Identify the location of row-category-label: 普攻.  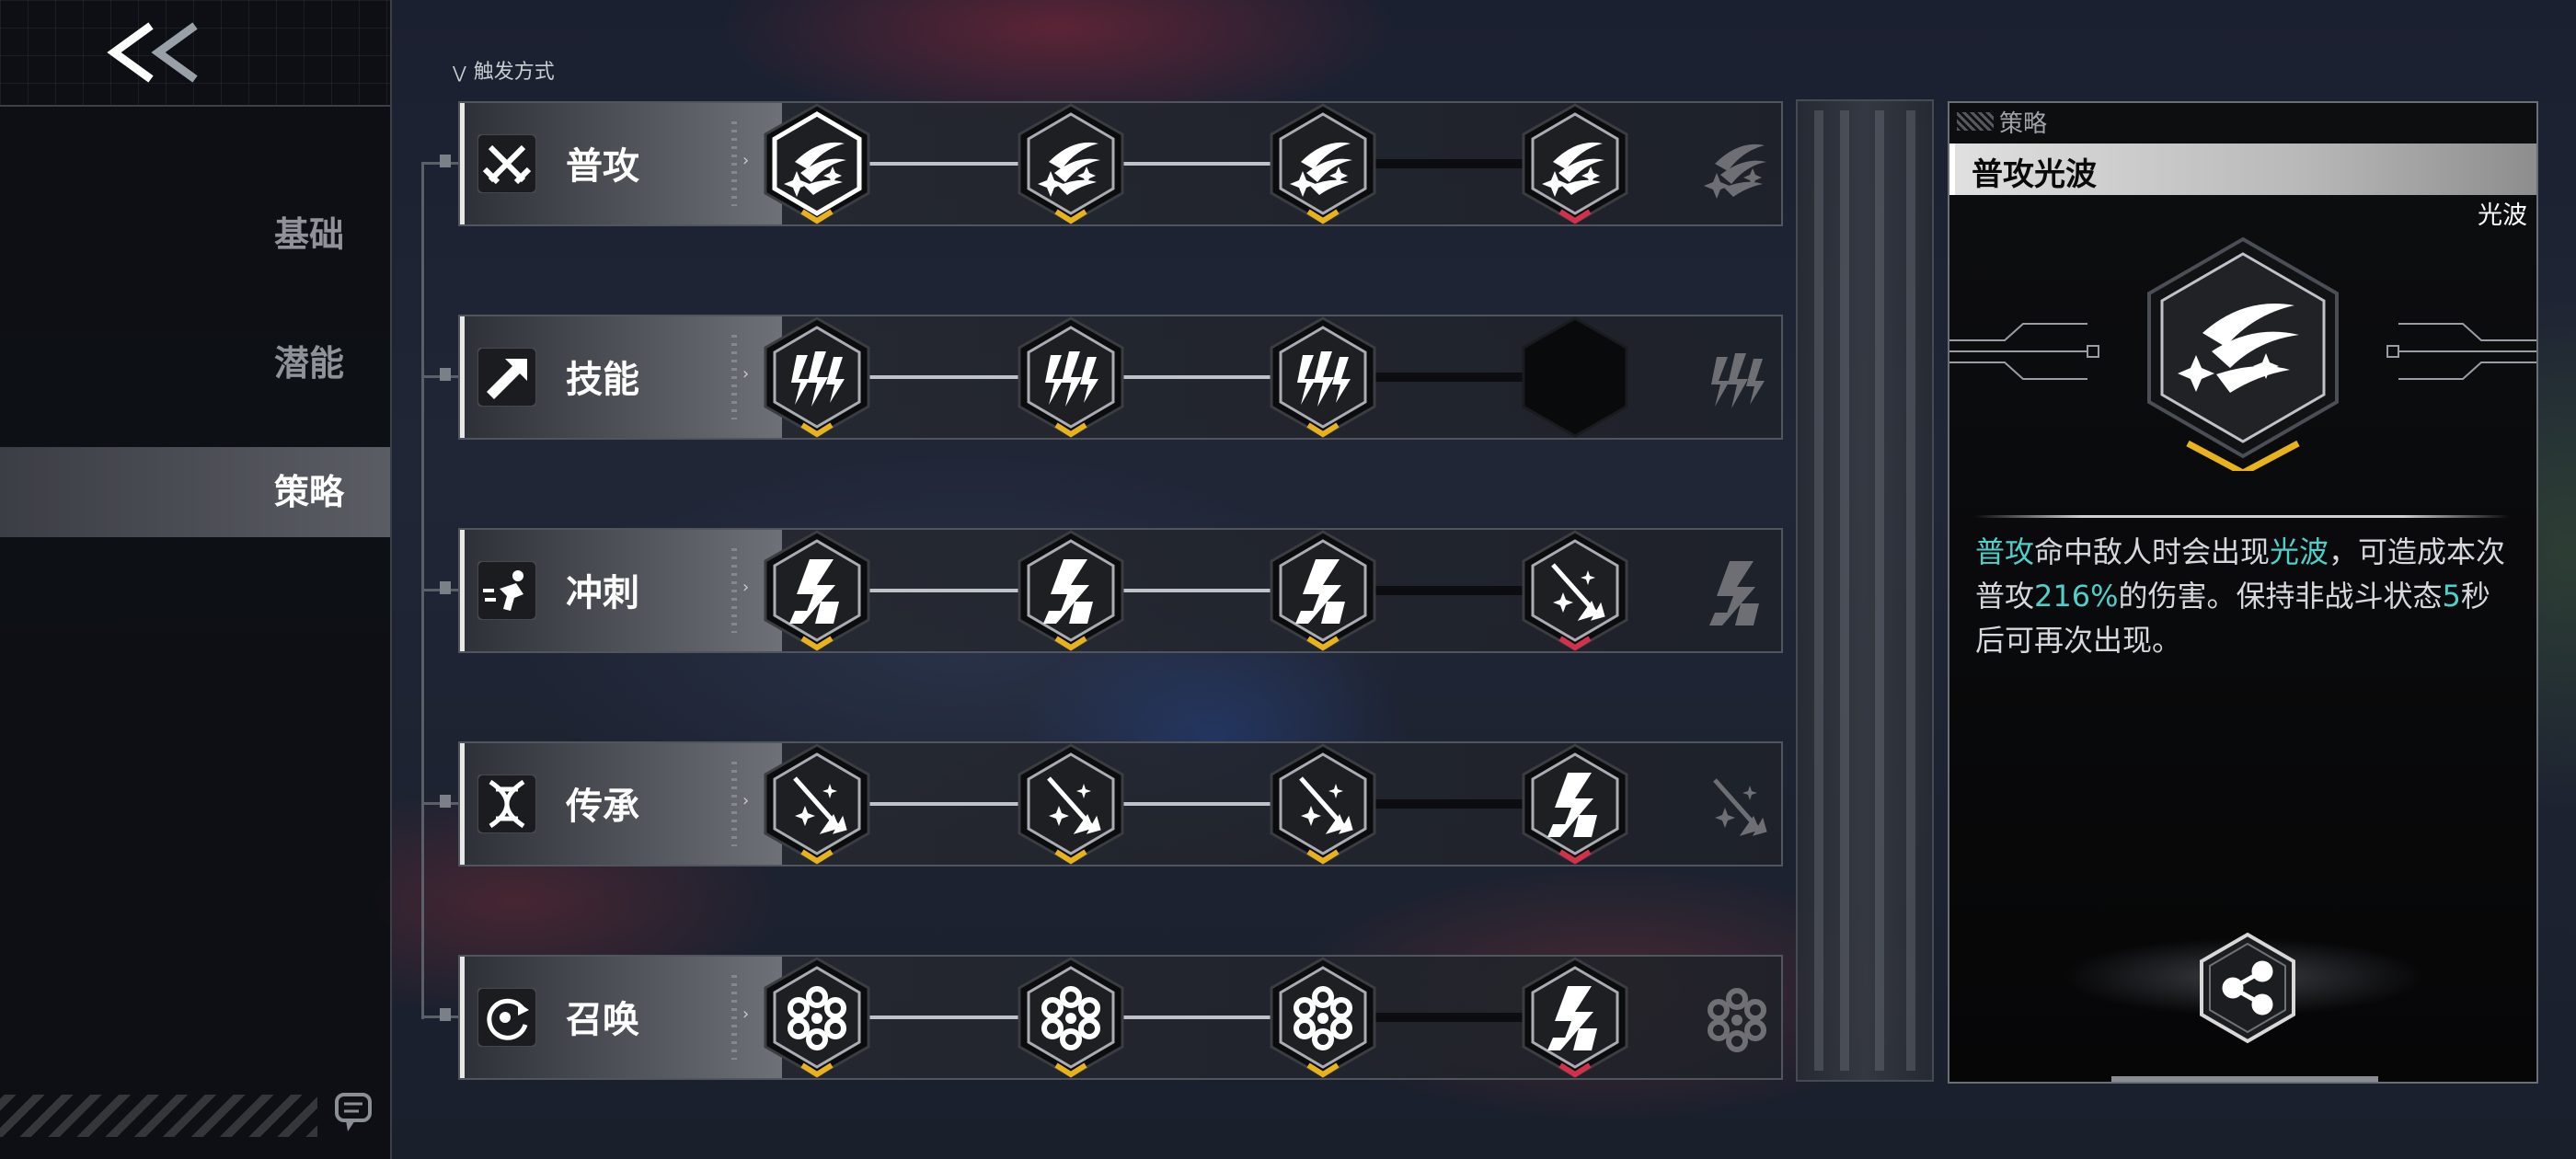
(602, 166).